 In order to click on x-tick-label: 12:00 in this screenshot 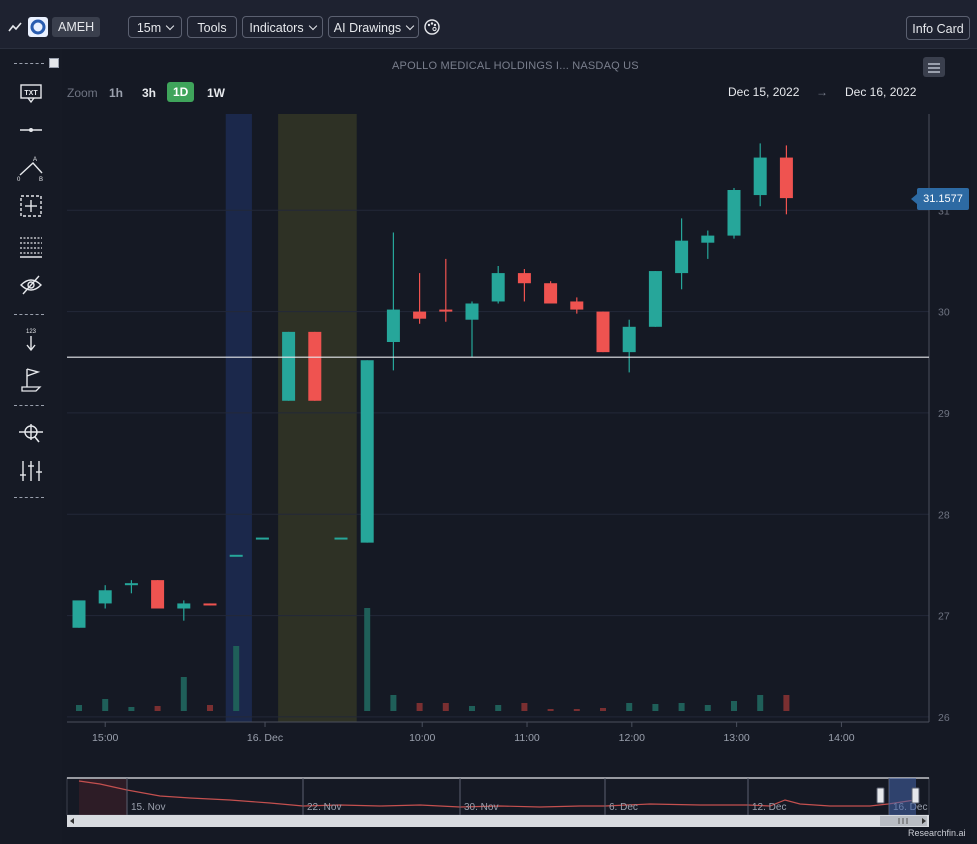, I will do `click(632, 738)`.